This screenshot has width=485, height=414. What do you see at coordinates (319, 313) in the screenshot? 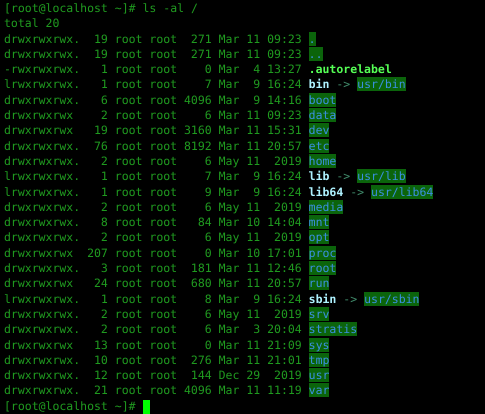
I see `directory-name: srv` at bounding box center [319, 313].